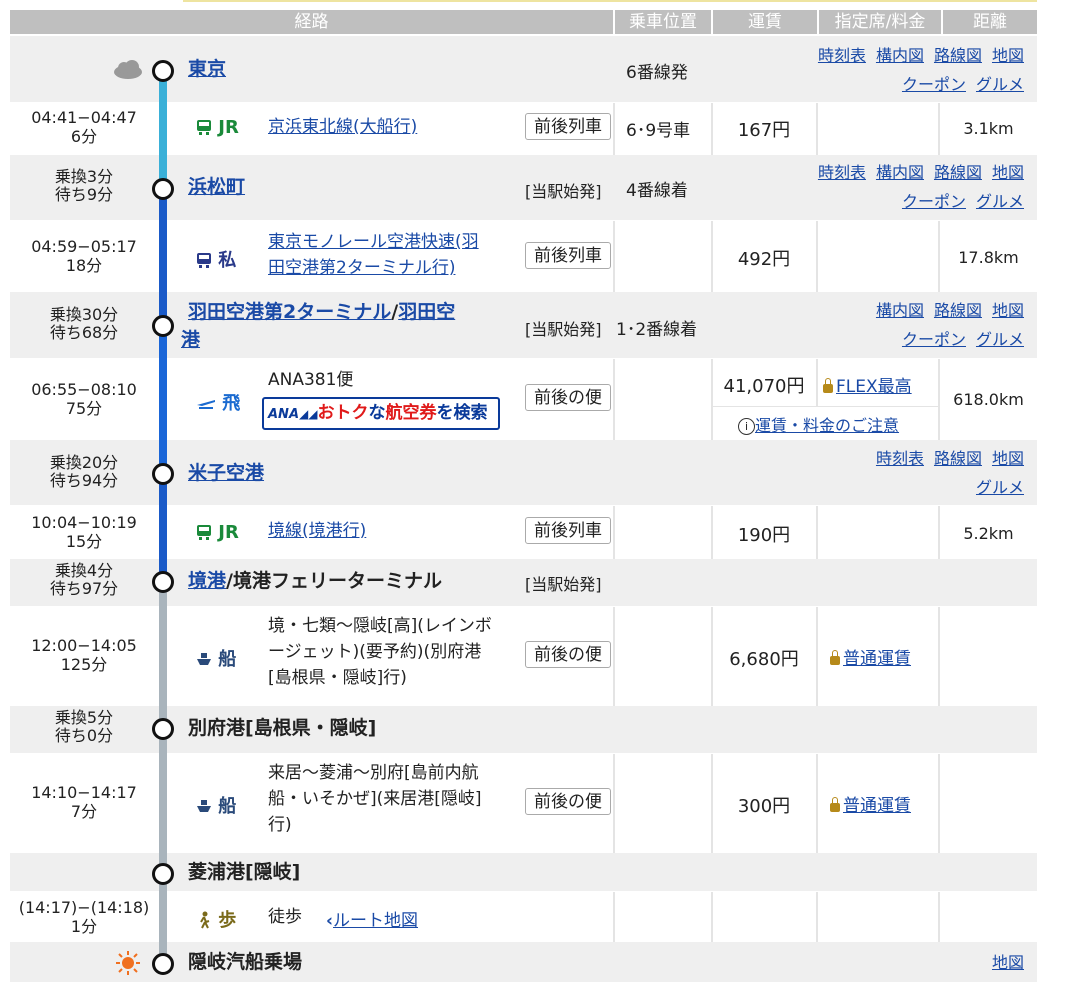  I want to click on station-name-tokyo: 東京, so click(207, 69).